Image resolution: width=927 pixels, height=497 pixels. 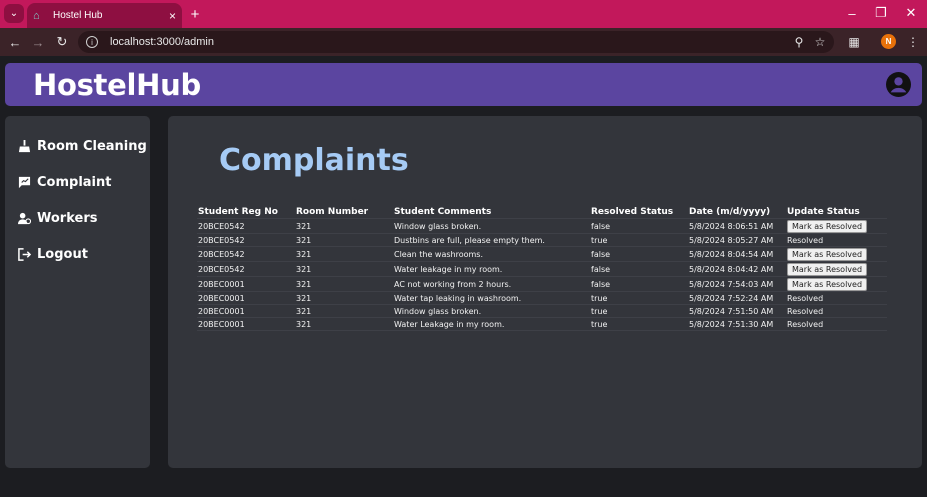 What do you see at coordinates (456, 42) in the screenshot?
I see `address-bar: i localhost:3000/admin ⚲ ☆` at bounding box center [456, 42].